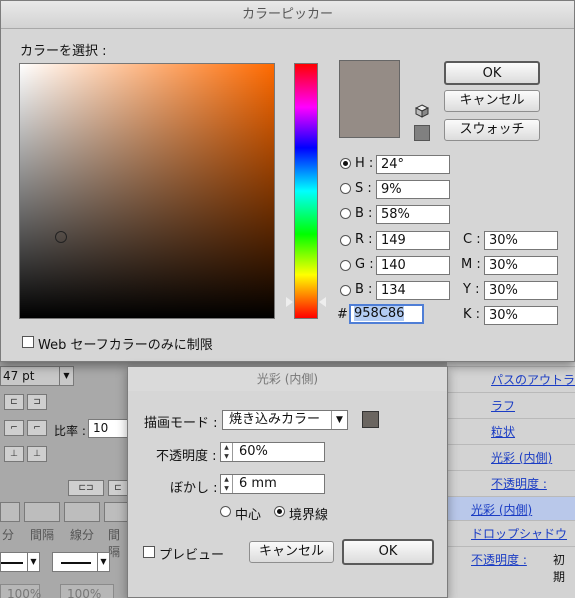 The image size is (575, 598). I want to click on appearance-item: 不透明度 : 初期, so click(511, 565).